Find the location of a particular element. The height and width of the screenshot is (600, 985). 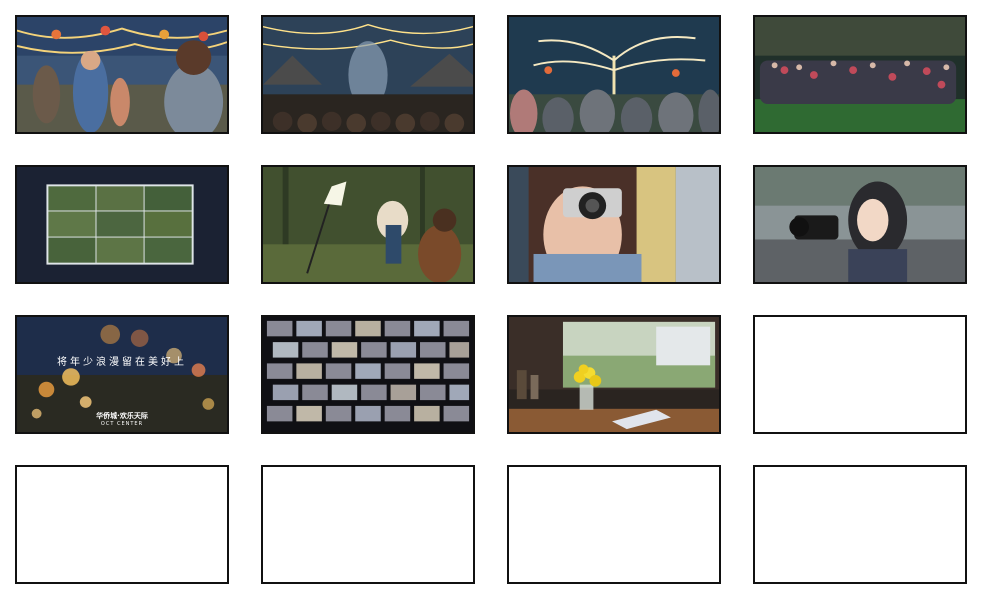

festival-crowd-image is located at coordinates (122, 74).